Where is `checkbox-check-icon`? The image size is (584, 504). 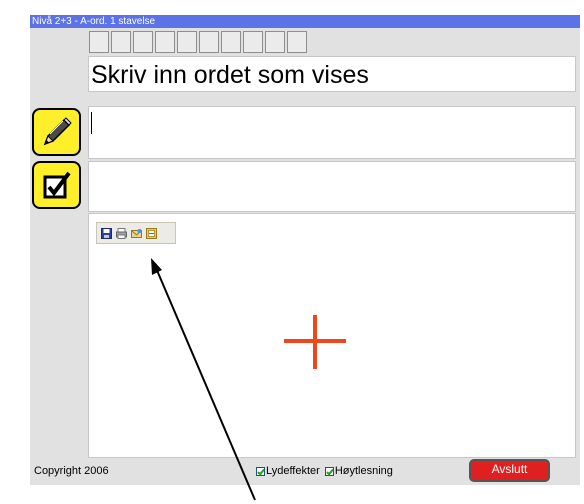
checkbox-check-icon is located at coordinates (57, 185).